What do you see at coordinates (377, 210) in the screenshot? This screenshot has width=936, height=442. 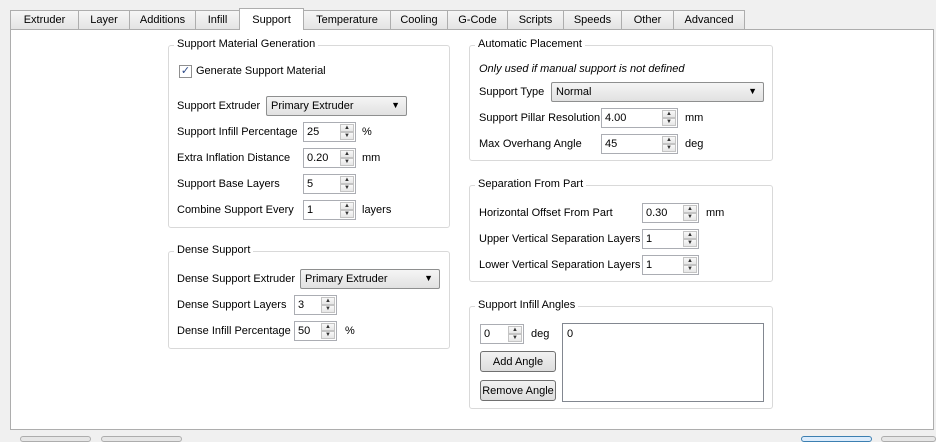 I see `unit-label: layers` at bounding box center [377, 210].